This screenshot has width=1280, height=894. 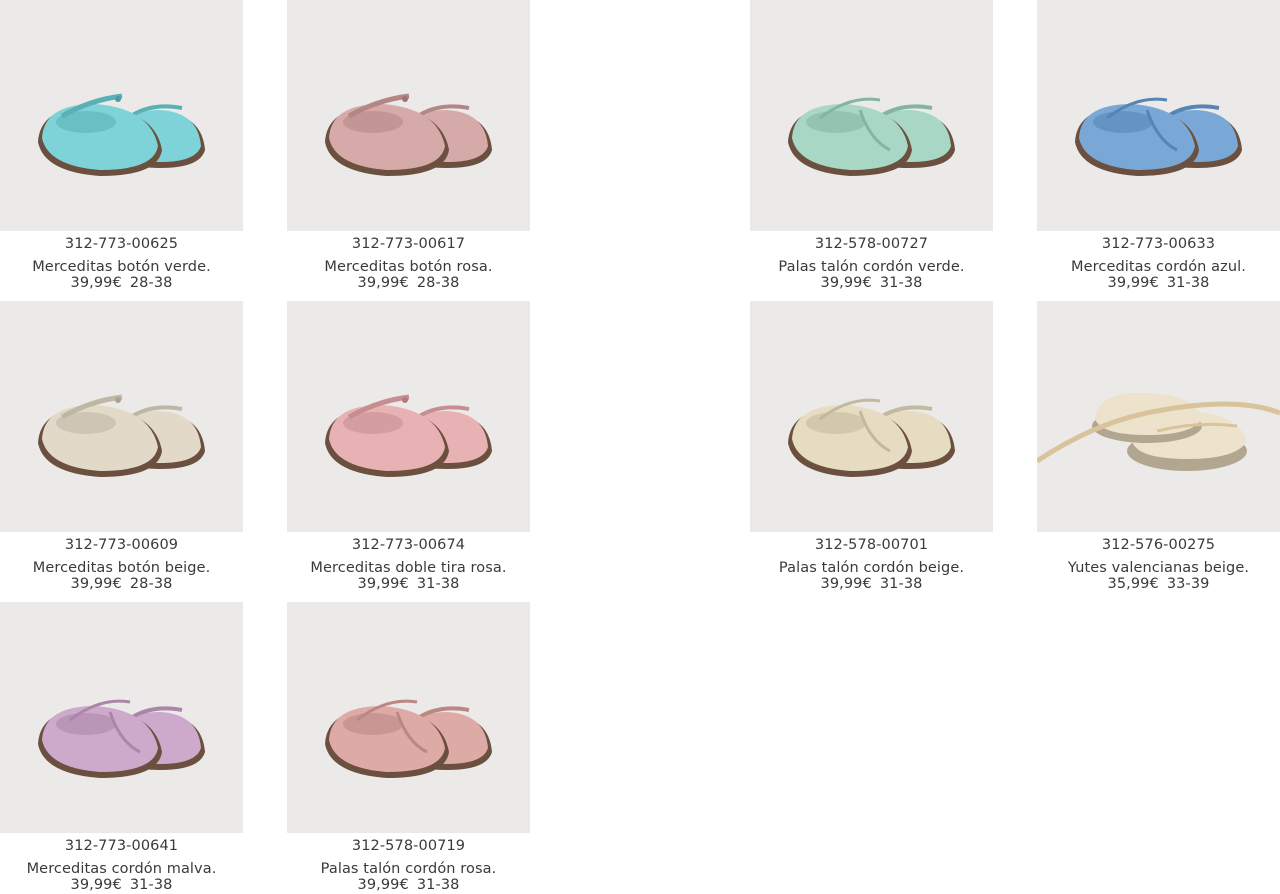 What do you see at coordinates (1158, 545) in the screenshot?
I see `product-code: 312-576-00275` at bounding box center [1158, 545].